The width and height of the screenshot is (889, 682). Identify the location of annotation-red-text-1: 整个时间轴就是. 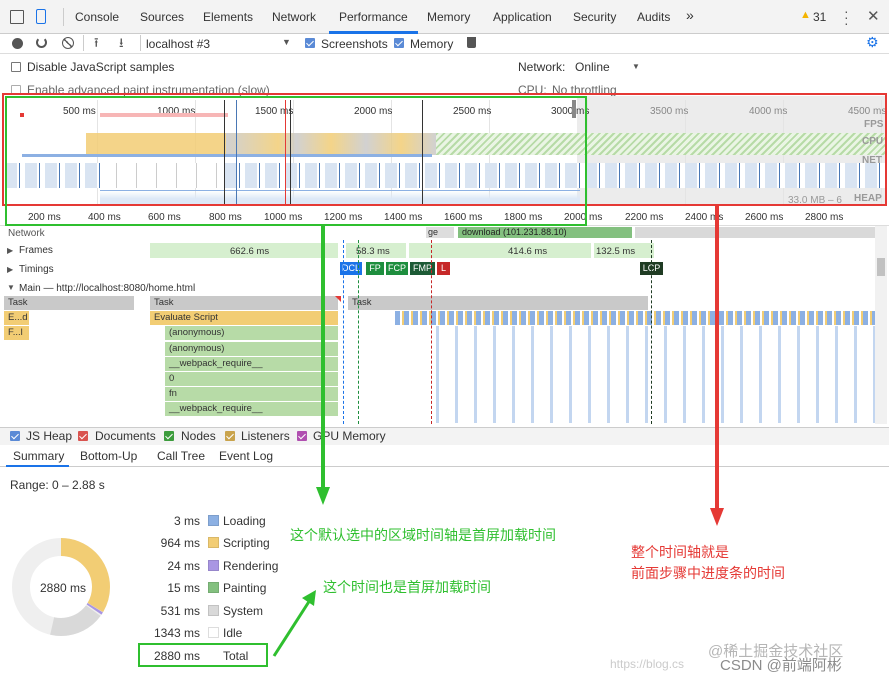
(680, 552).